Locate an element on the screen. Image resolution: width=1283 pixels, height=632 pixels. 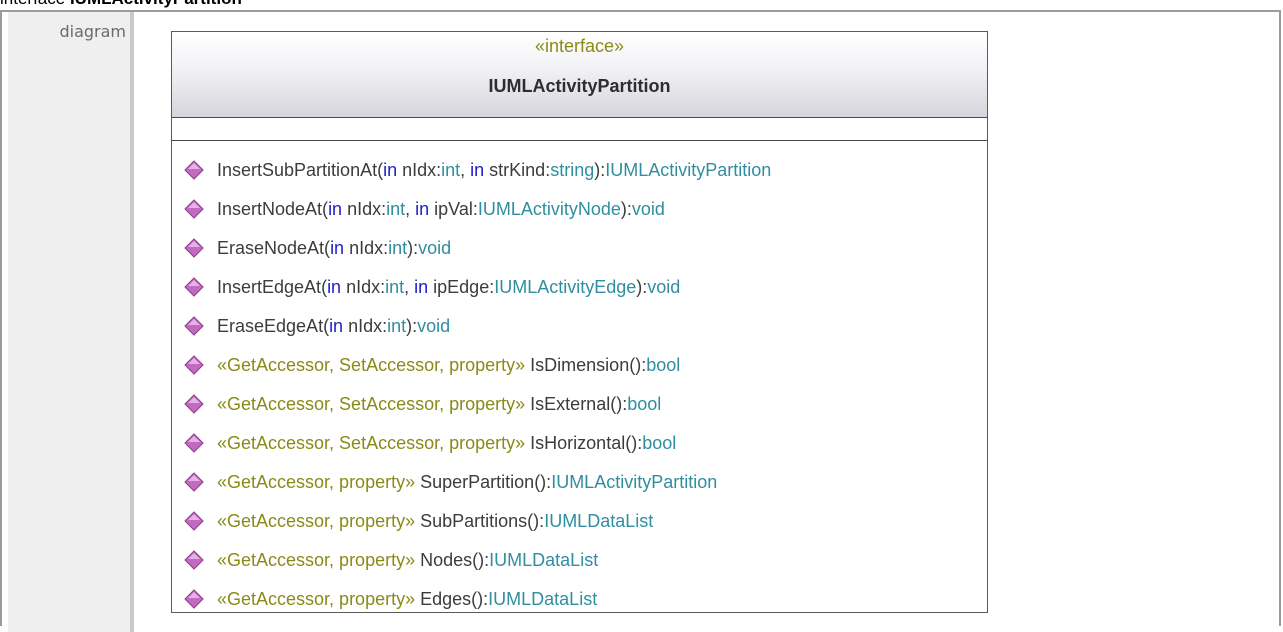
operation-signature: EraseNodeAt(in nIdx:int):void is located at coordinates (334, 248).